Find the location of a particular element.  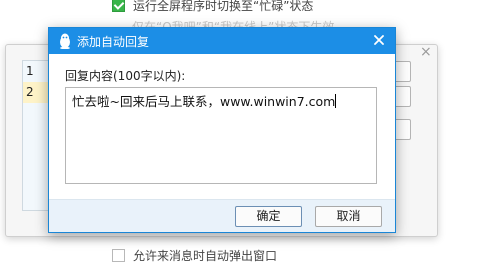

ok-button: 确定 is located at coordinates (268, 216).